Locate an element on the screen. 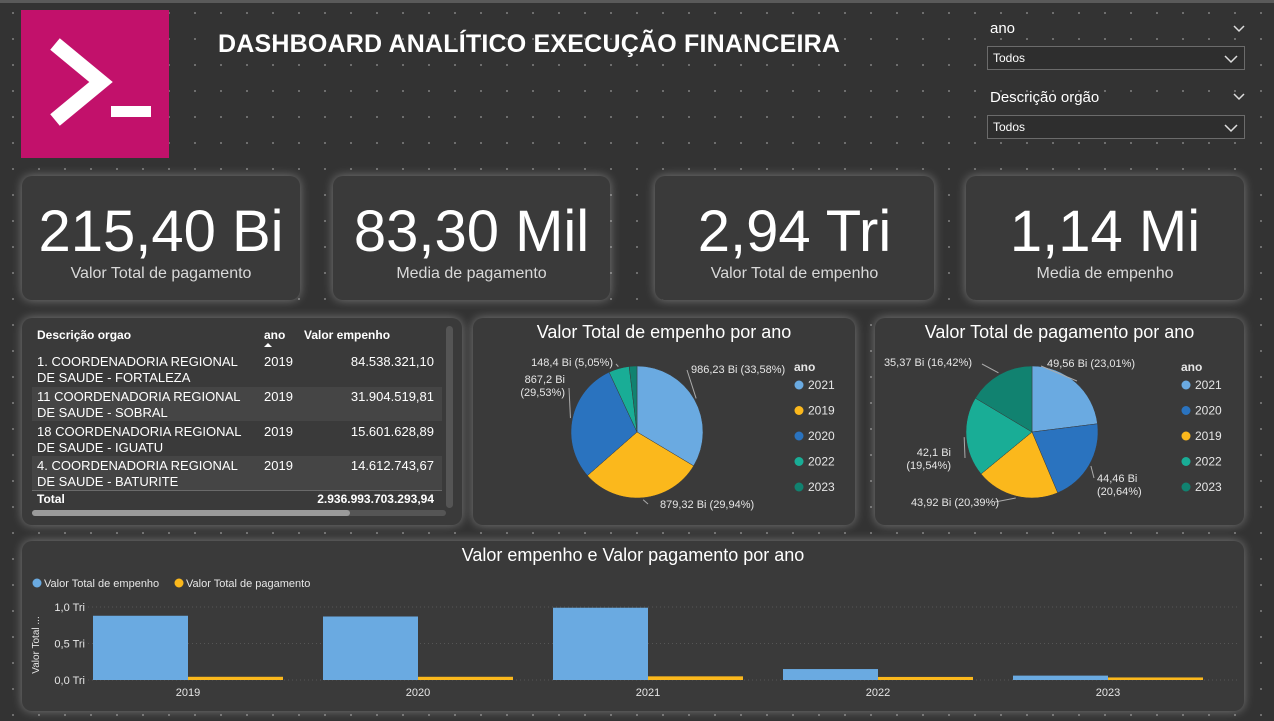  legend-item: Valor Total de empenho is located at coordinates (101, 584).